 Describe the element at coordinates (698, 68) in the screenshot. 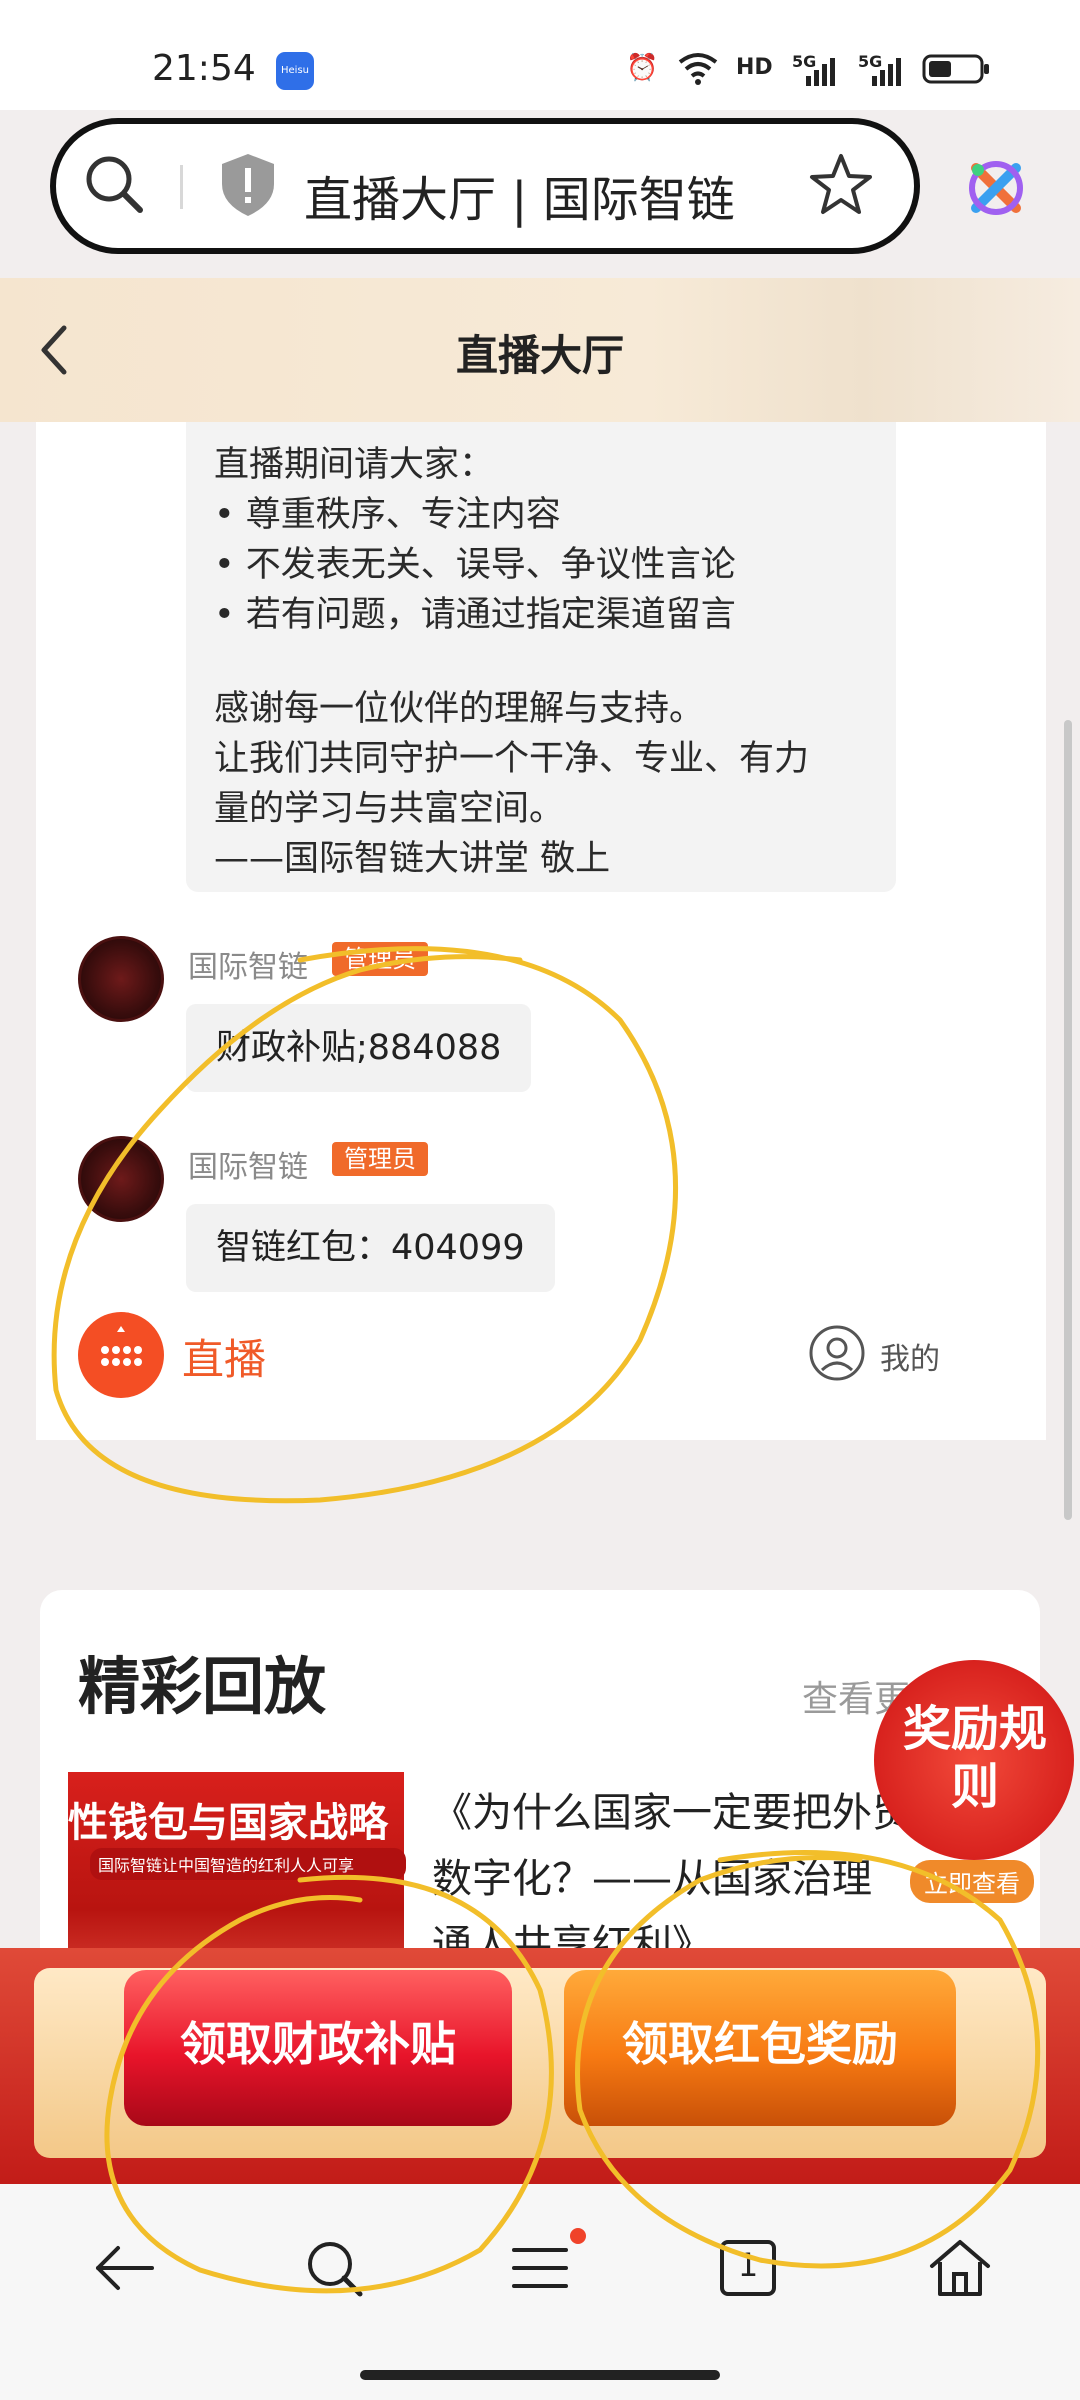

I see `wifi-icon` at that location.